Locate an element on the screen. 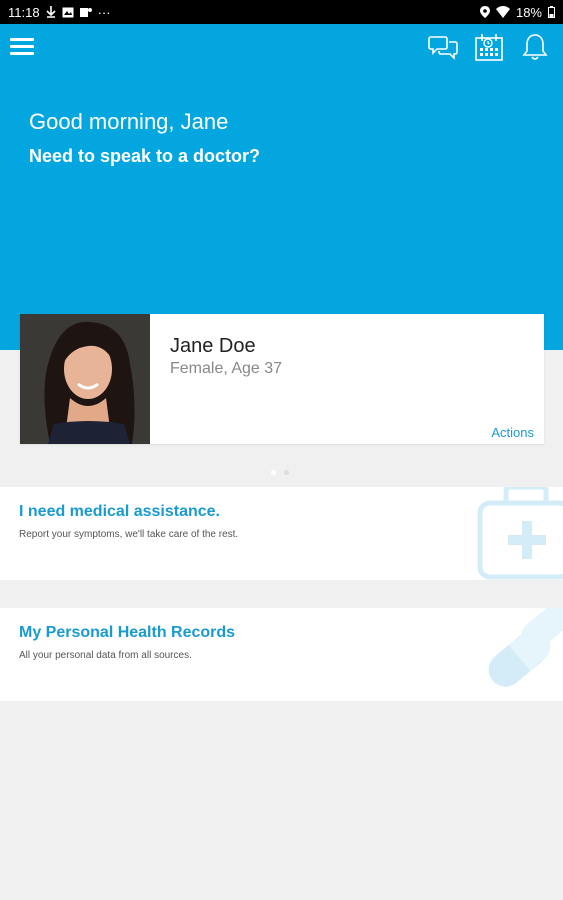 Image resolution: width=563 pixels, height=900 pixels. status-bar: 11:18 ··· 18% is located at coordinates (281, 12).